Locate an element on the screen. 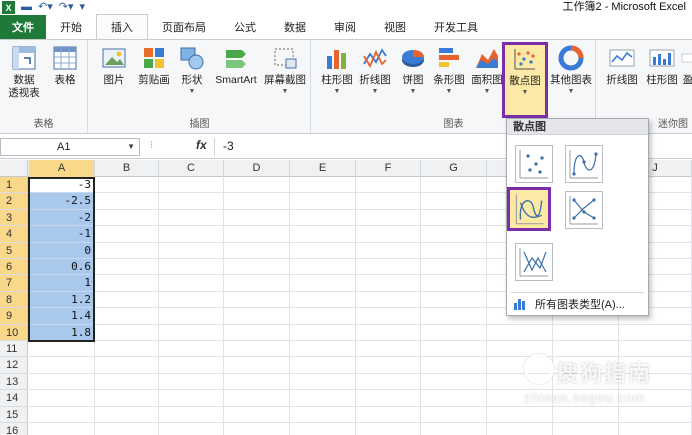 The height and width of the screenshot is (435, 692). table-button: 表格 is located at coordinates (65, 65).